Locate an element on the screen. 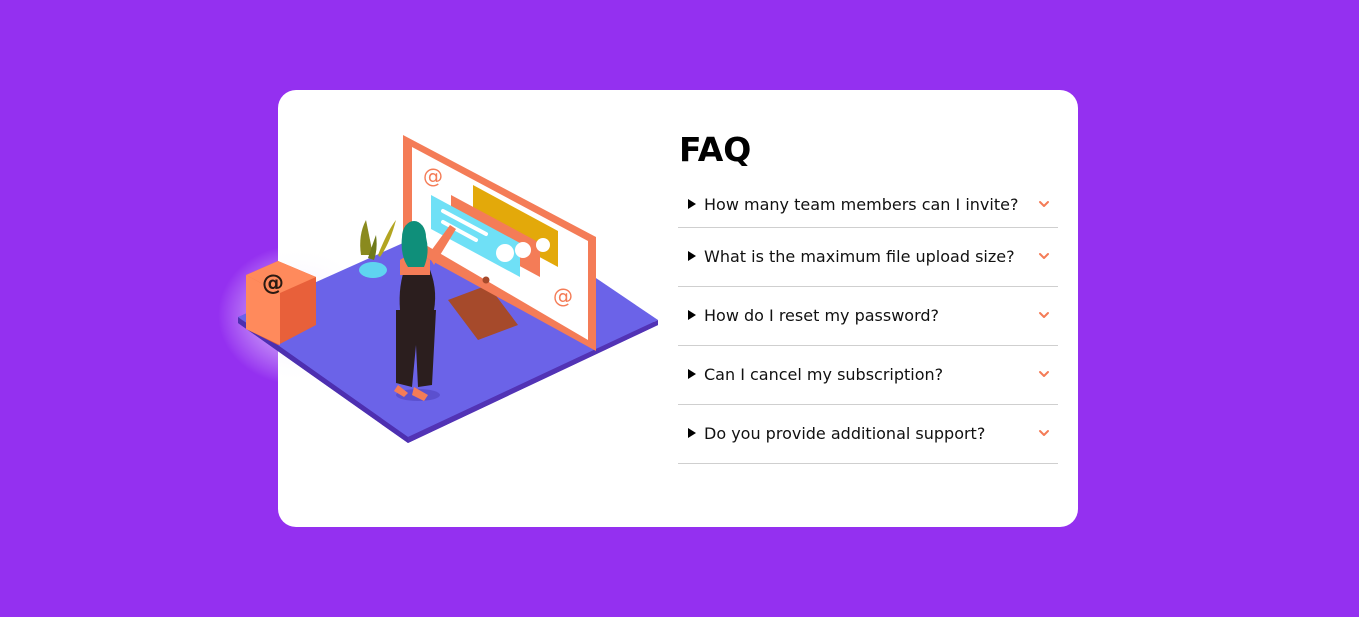  faq-item: Can I cancel my subscription? is located at coordinates (868, 375).